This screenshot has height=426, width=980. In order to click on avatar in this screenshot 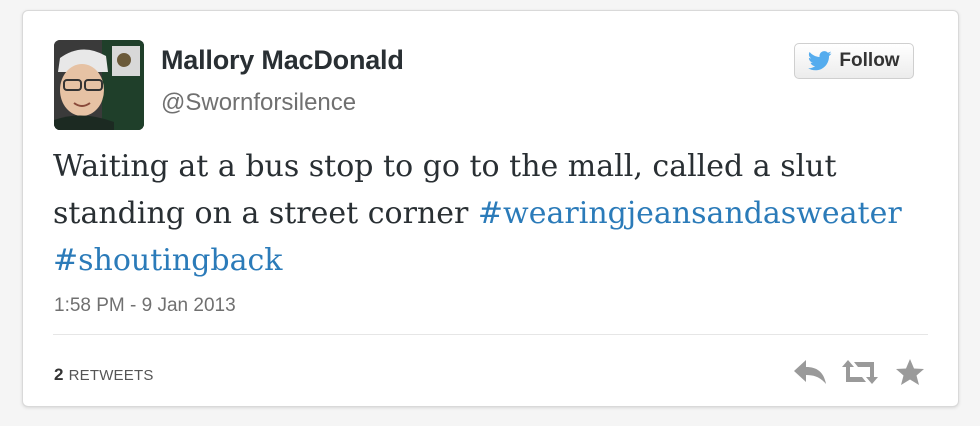, I will do `click(99, 85)`.